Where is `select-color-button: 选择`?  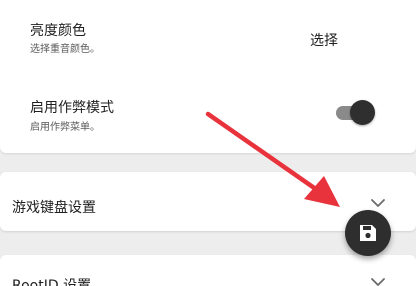
select-color-button: 选择 is located at coordinates (324, 40).